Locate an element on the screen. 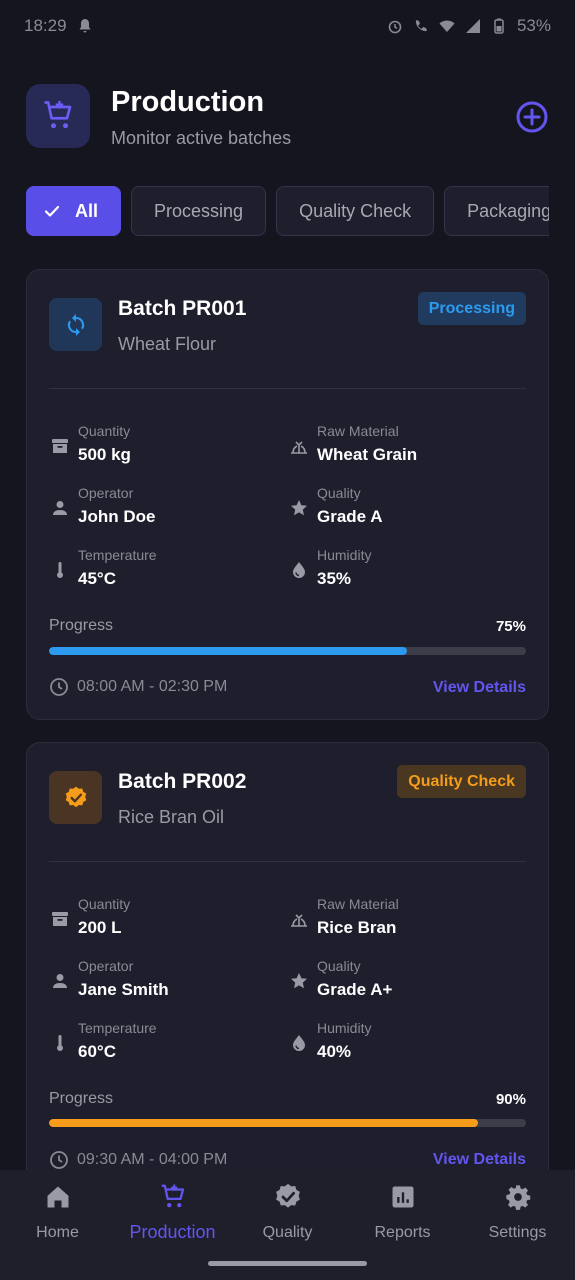 Image resolution: width=575 pixels, height=1280 pixels. alarm-icon is located at coordinates (395, 27).